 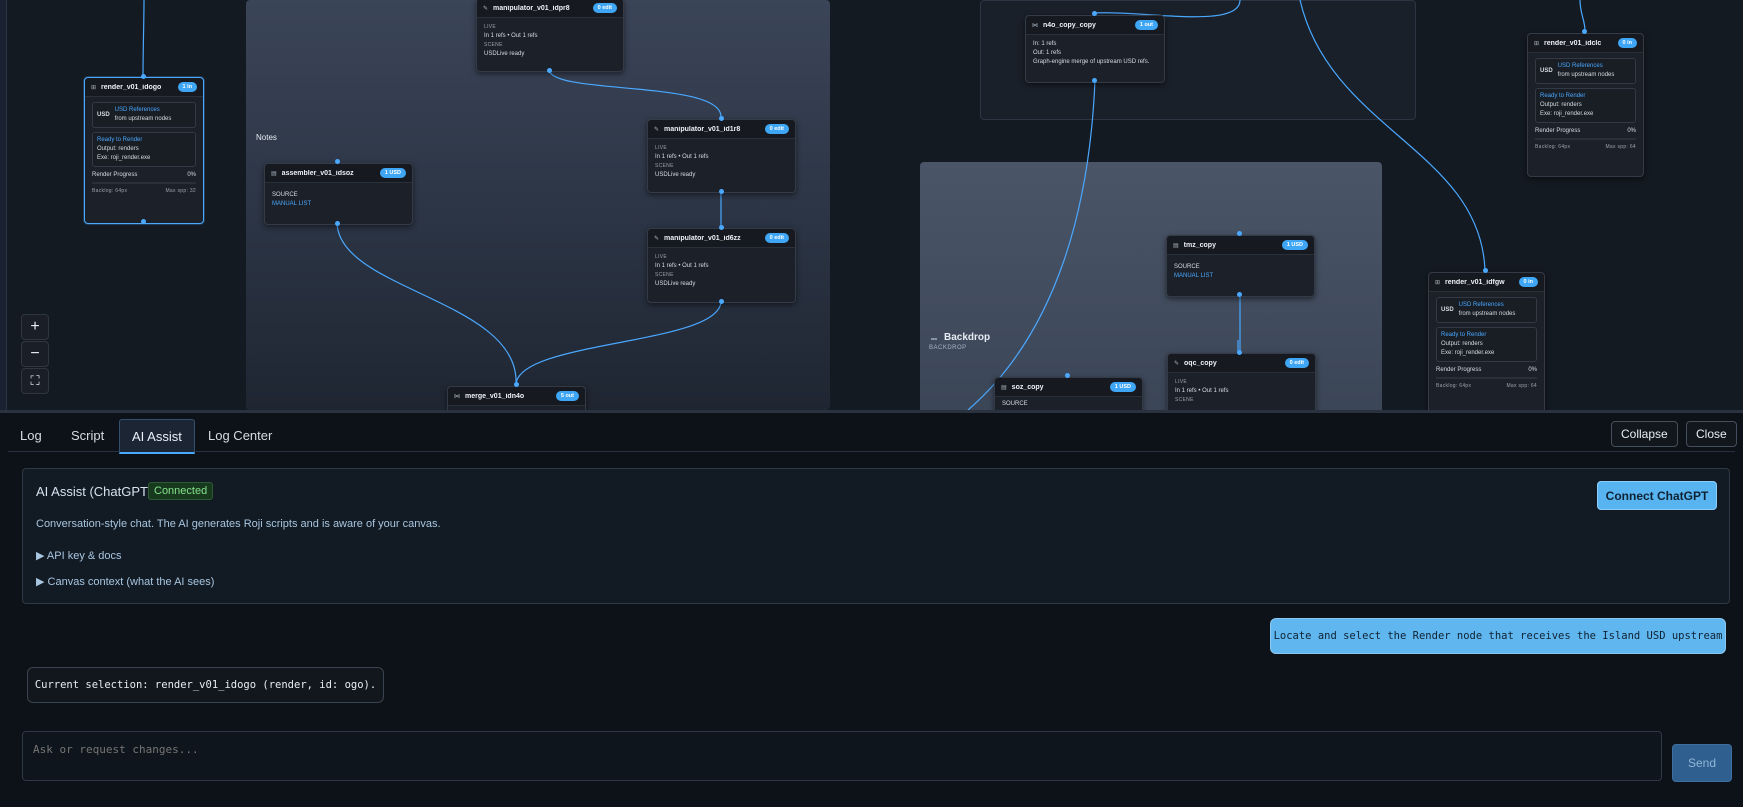 What do you see at coordinates (871, 435) in the screenshot?
I see `panel-tabs: Log Script AI Assist Log Center` at bounding box center [871, 435].